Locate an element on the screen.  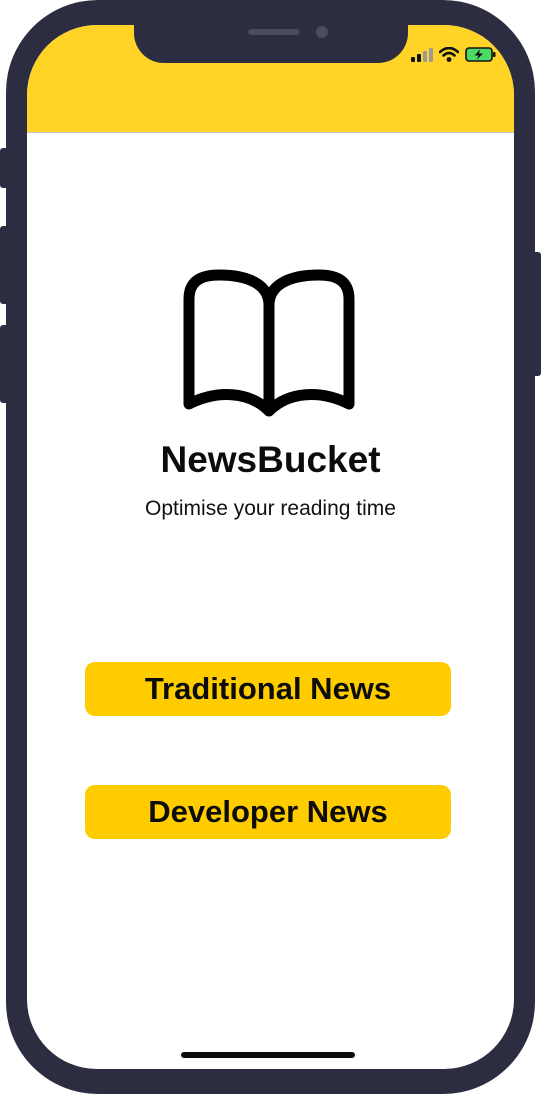
app-title: NewsBucket is located at coordinates (270, 459).